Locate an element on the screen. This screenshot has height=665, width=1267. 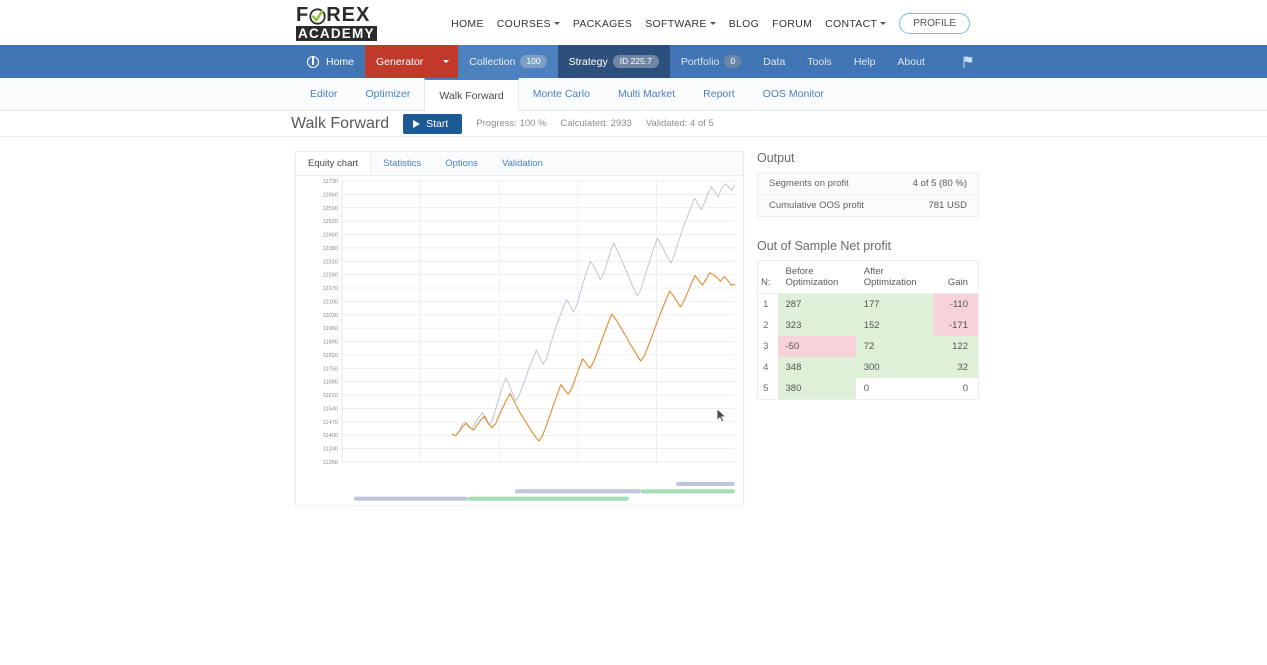
nav-label: Tools is located at coordinates (819, 61).